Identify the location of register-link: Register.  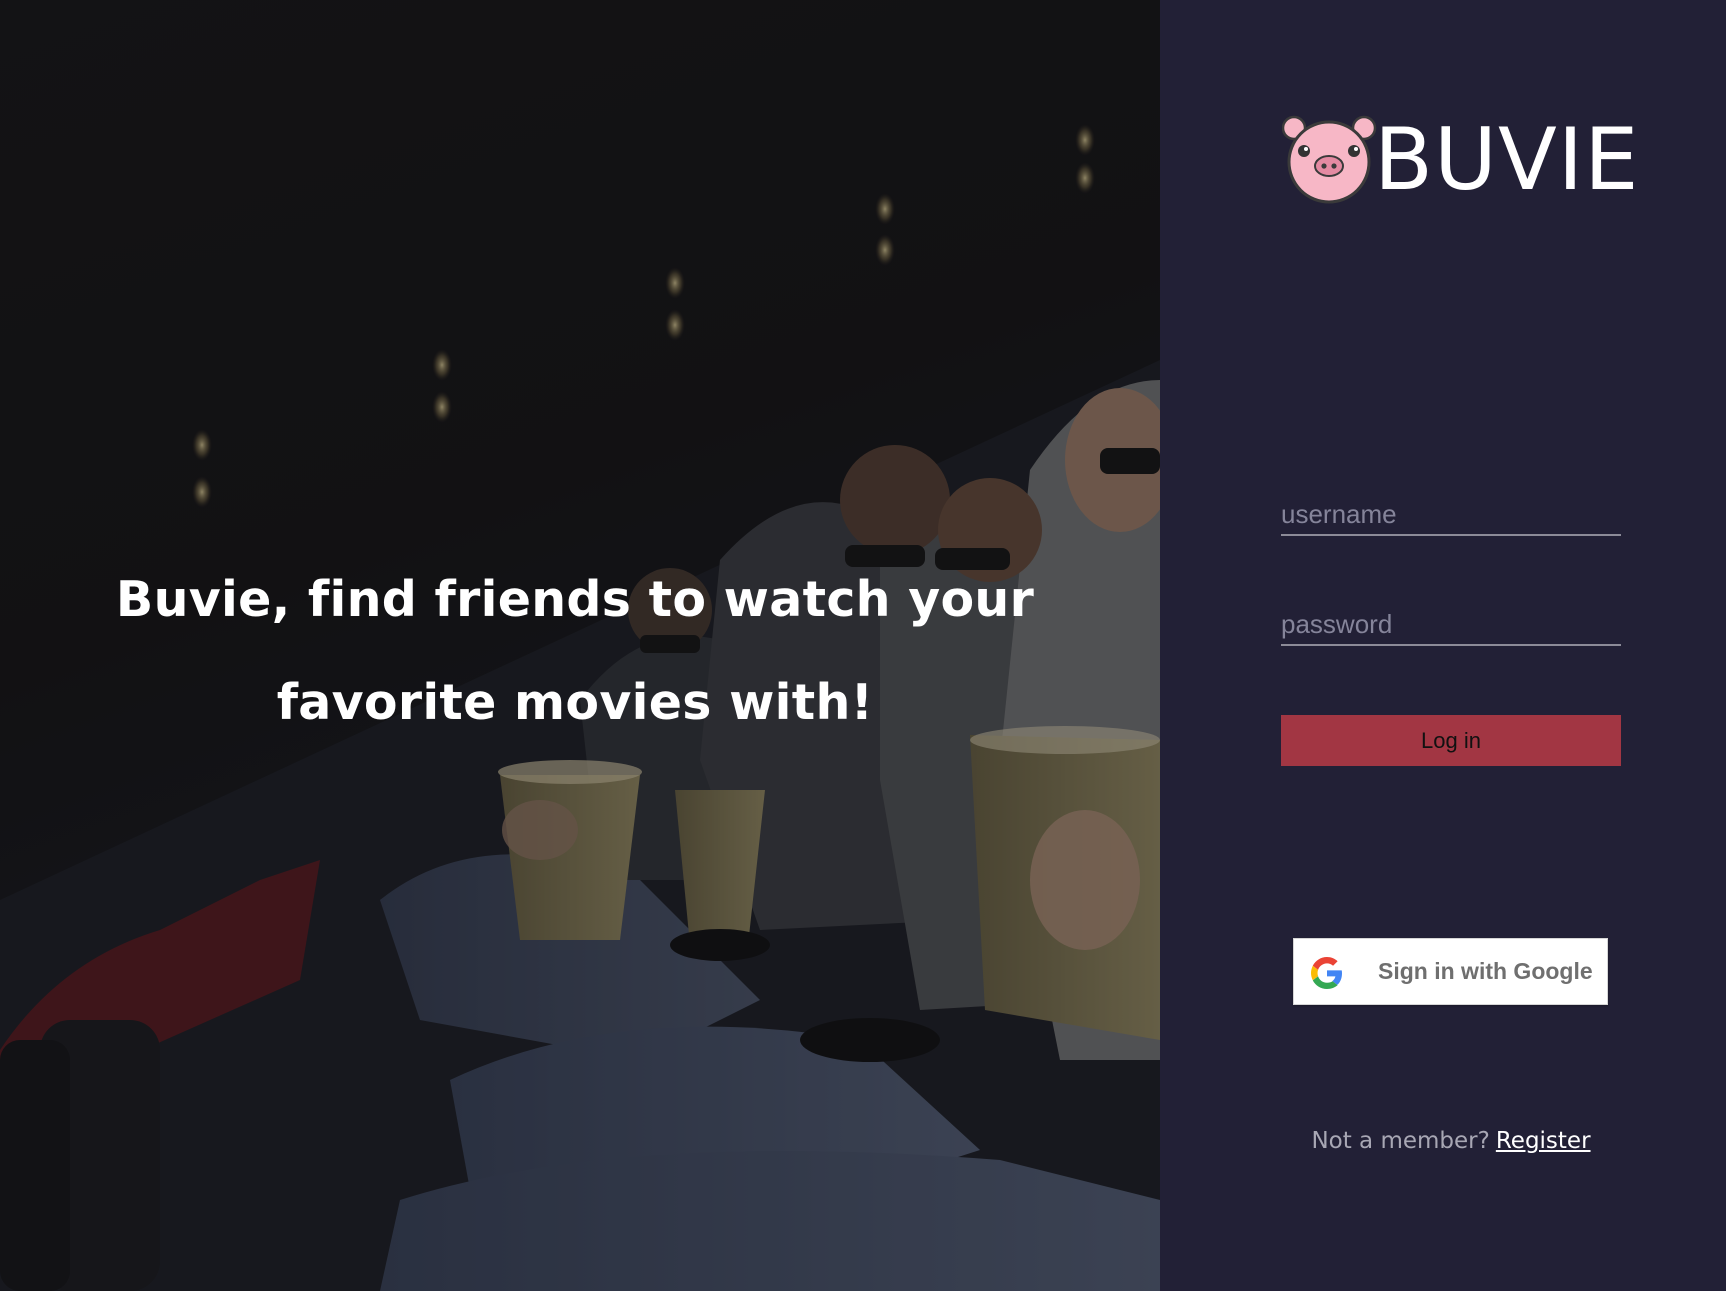
(1543, 1141).